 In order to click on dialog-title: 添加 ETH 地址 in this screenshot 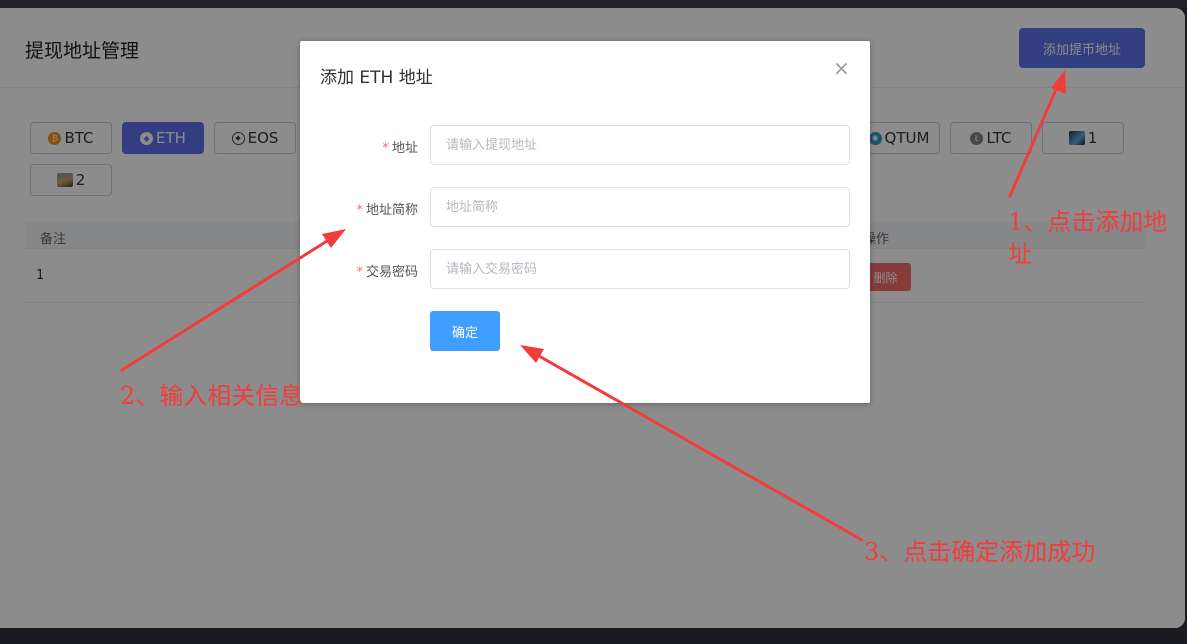, I will do `click(376, 78)`.